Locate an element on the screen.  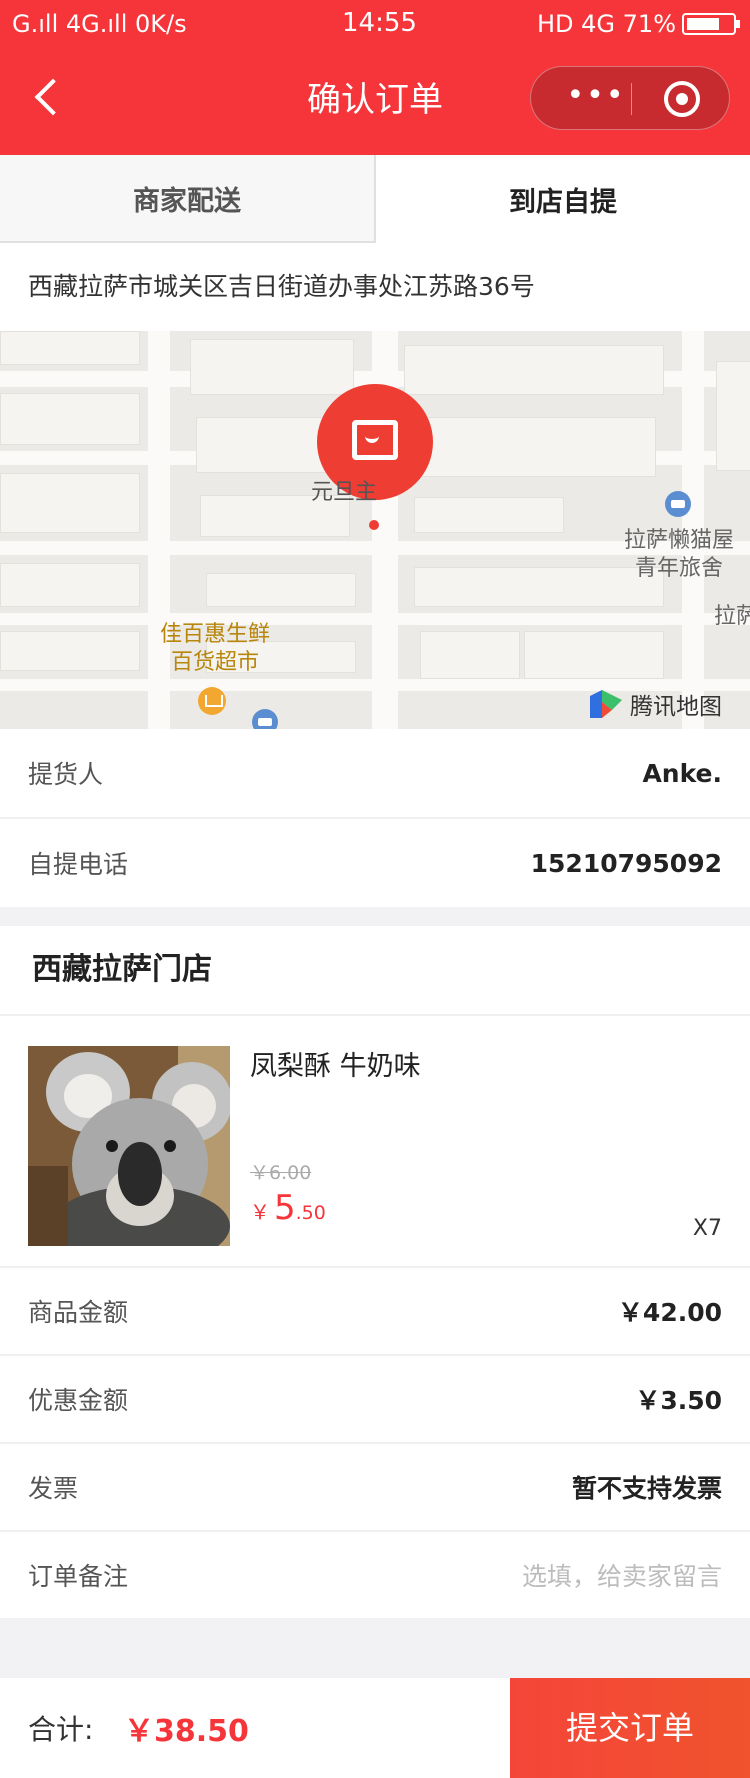
poi-hotel-label: 拉萨懒猫屋 青年旅舍 is located at coordinates (677, 555).